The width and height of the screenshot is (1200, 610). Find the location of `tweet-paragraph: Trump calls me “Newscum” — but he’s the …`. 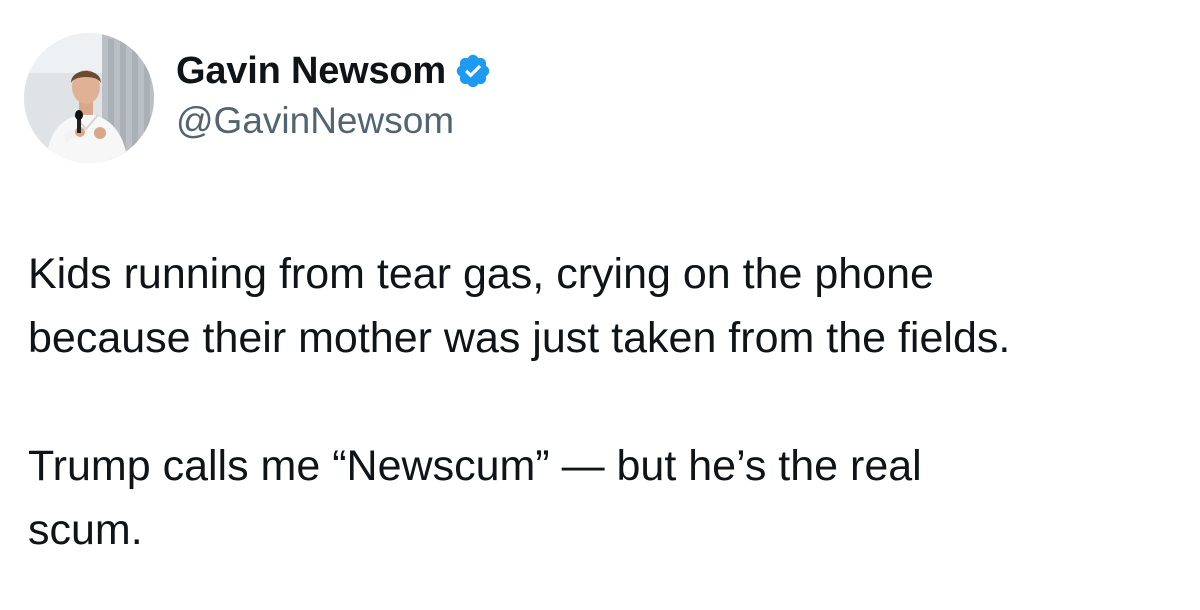

tweet-paragraph: Trump calls me “Newscum” — but he’s the … is located at coordinates (475, 498).